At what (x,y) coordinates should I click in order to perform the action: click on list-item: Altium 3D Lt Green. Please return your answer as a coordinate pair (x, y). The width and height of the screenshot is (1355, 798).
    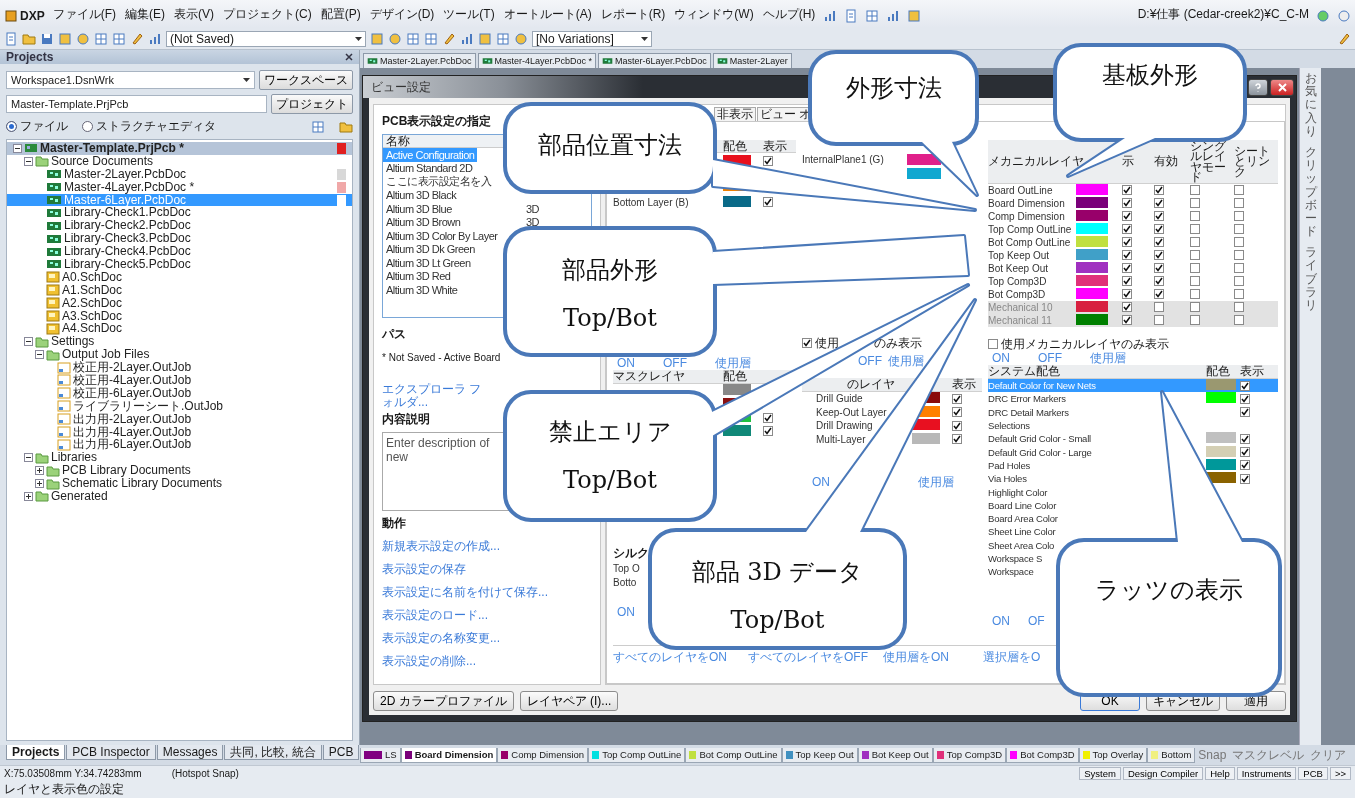
    Looking at the image, I should click on (428, 263).